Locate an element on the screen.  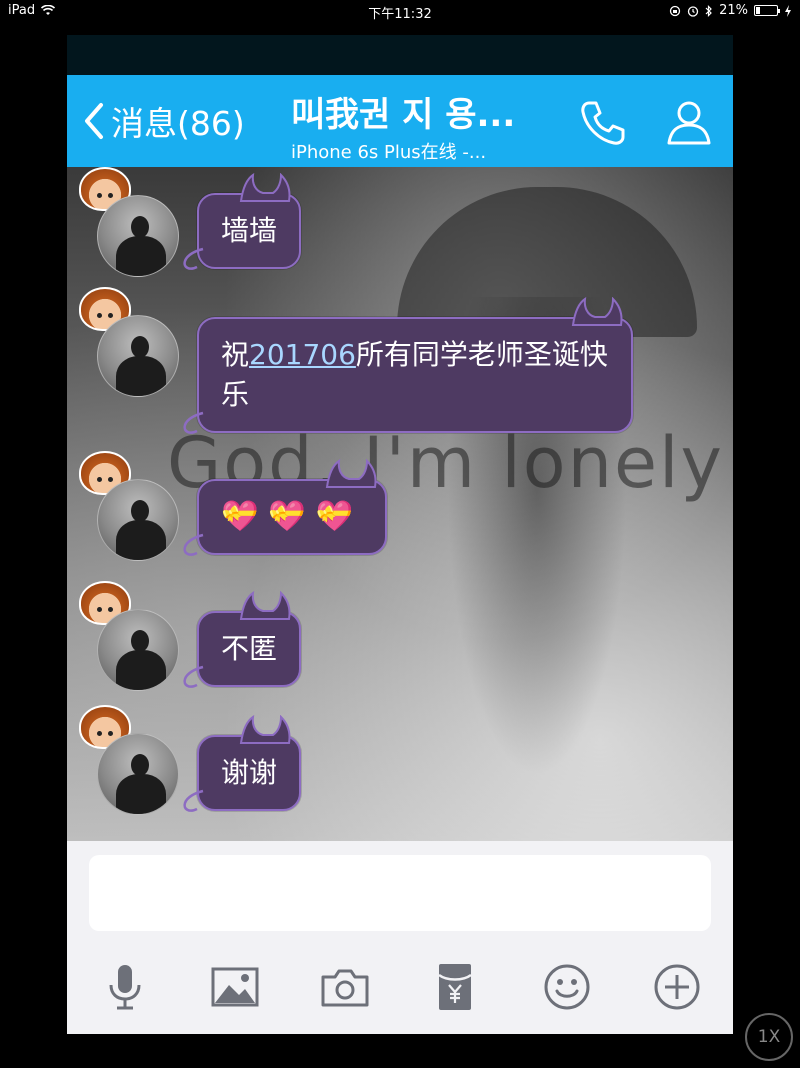
message-text: 墙墙 is located at coordinates (249, 230).